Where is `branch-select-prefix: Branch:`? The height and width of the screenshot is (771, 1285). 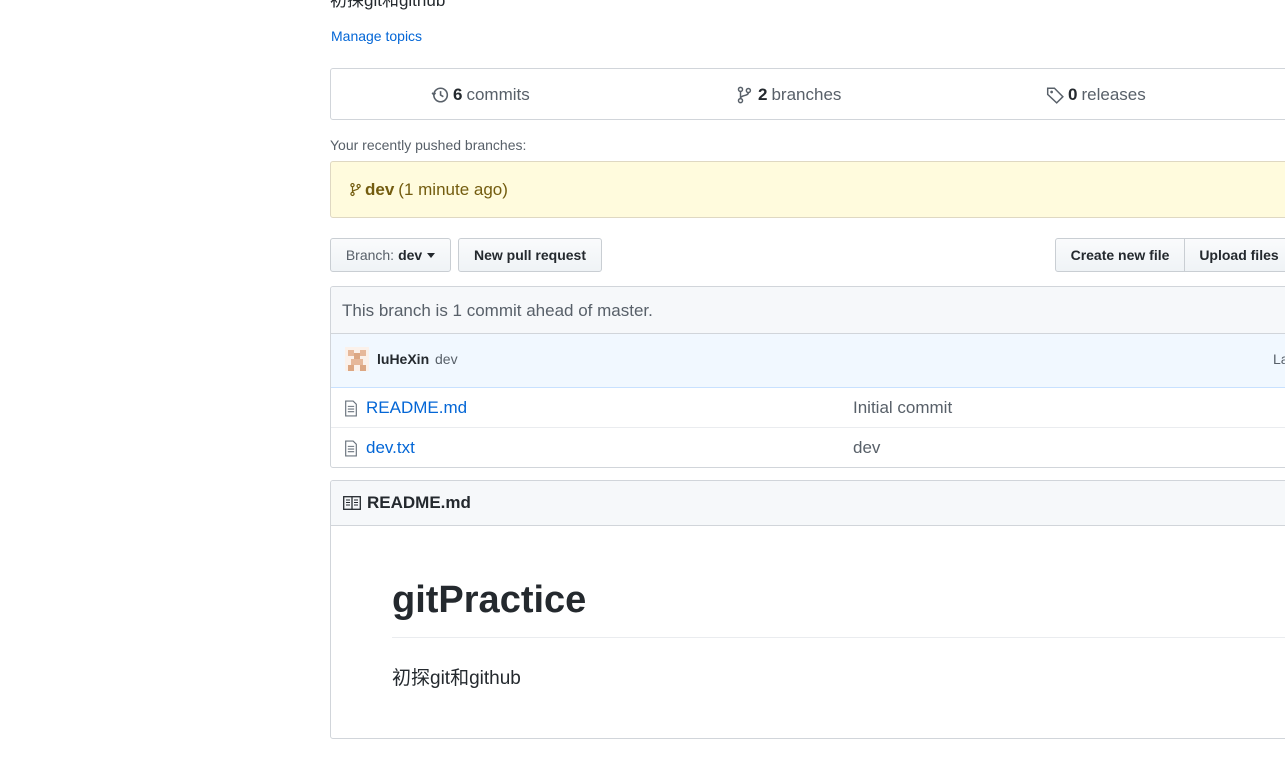
branch-select-prefix: Branch: is located at coordinates (370, 255).